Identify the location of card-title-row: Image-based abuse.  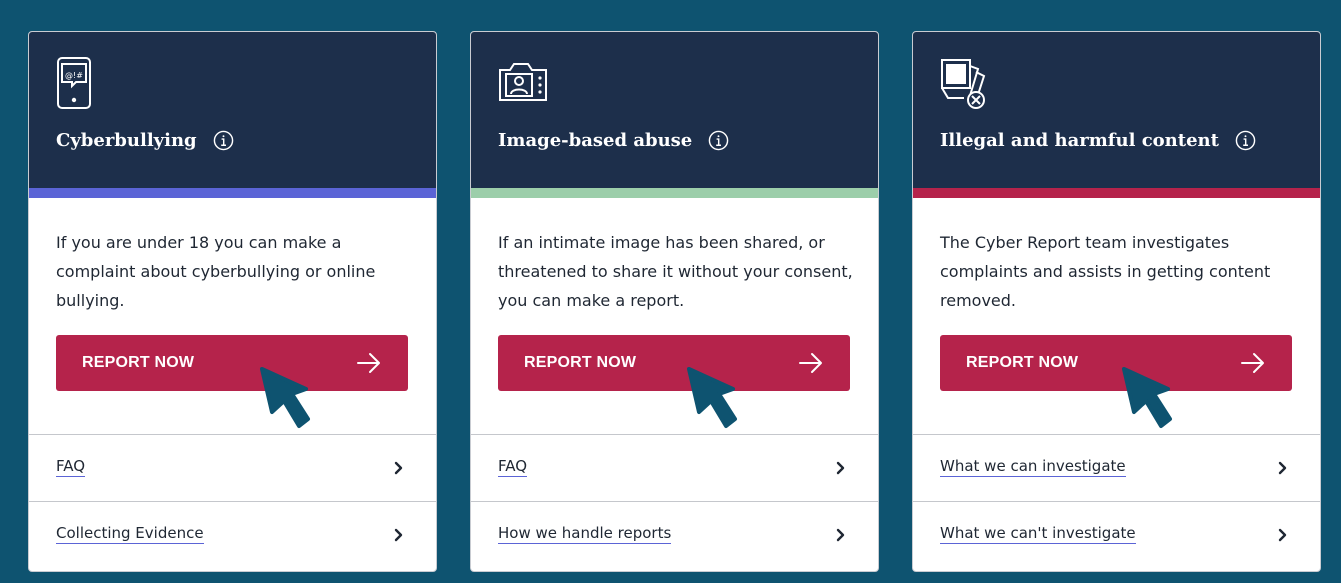
(613, 140).